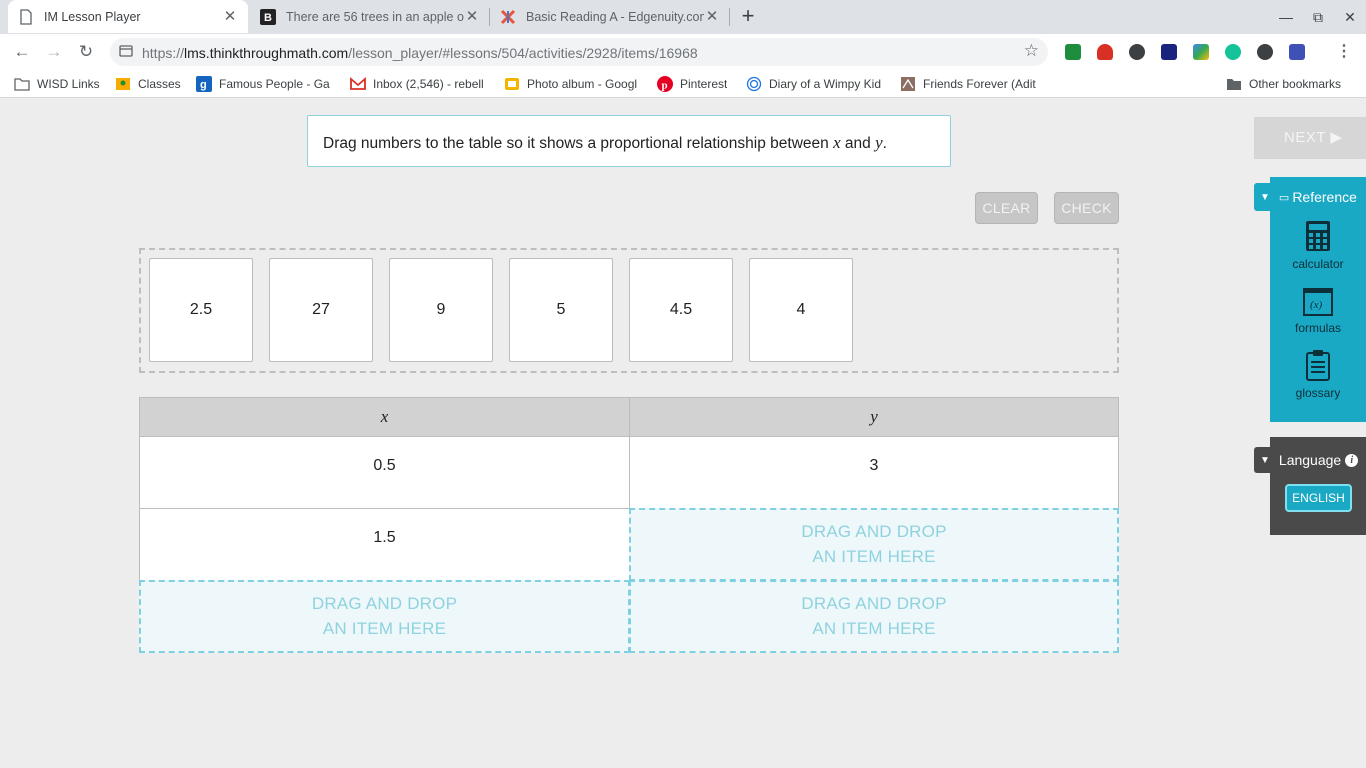  I want to click on tool-label: calculator, so click(1318, 264).